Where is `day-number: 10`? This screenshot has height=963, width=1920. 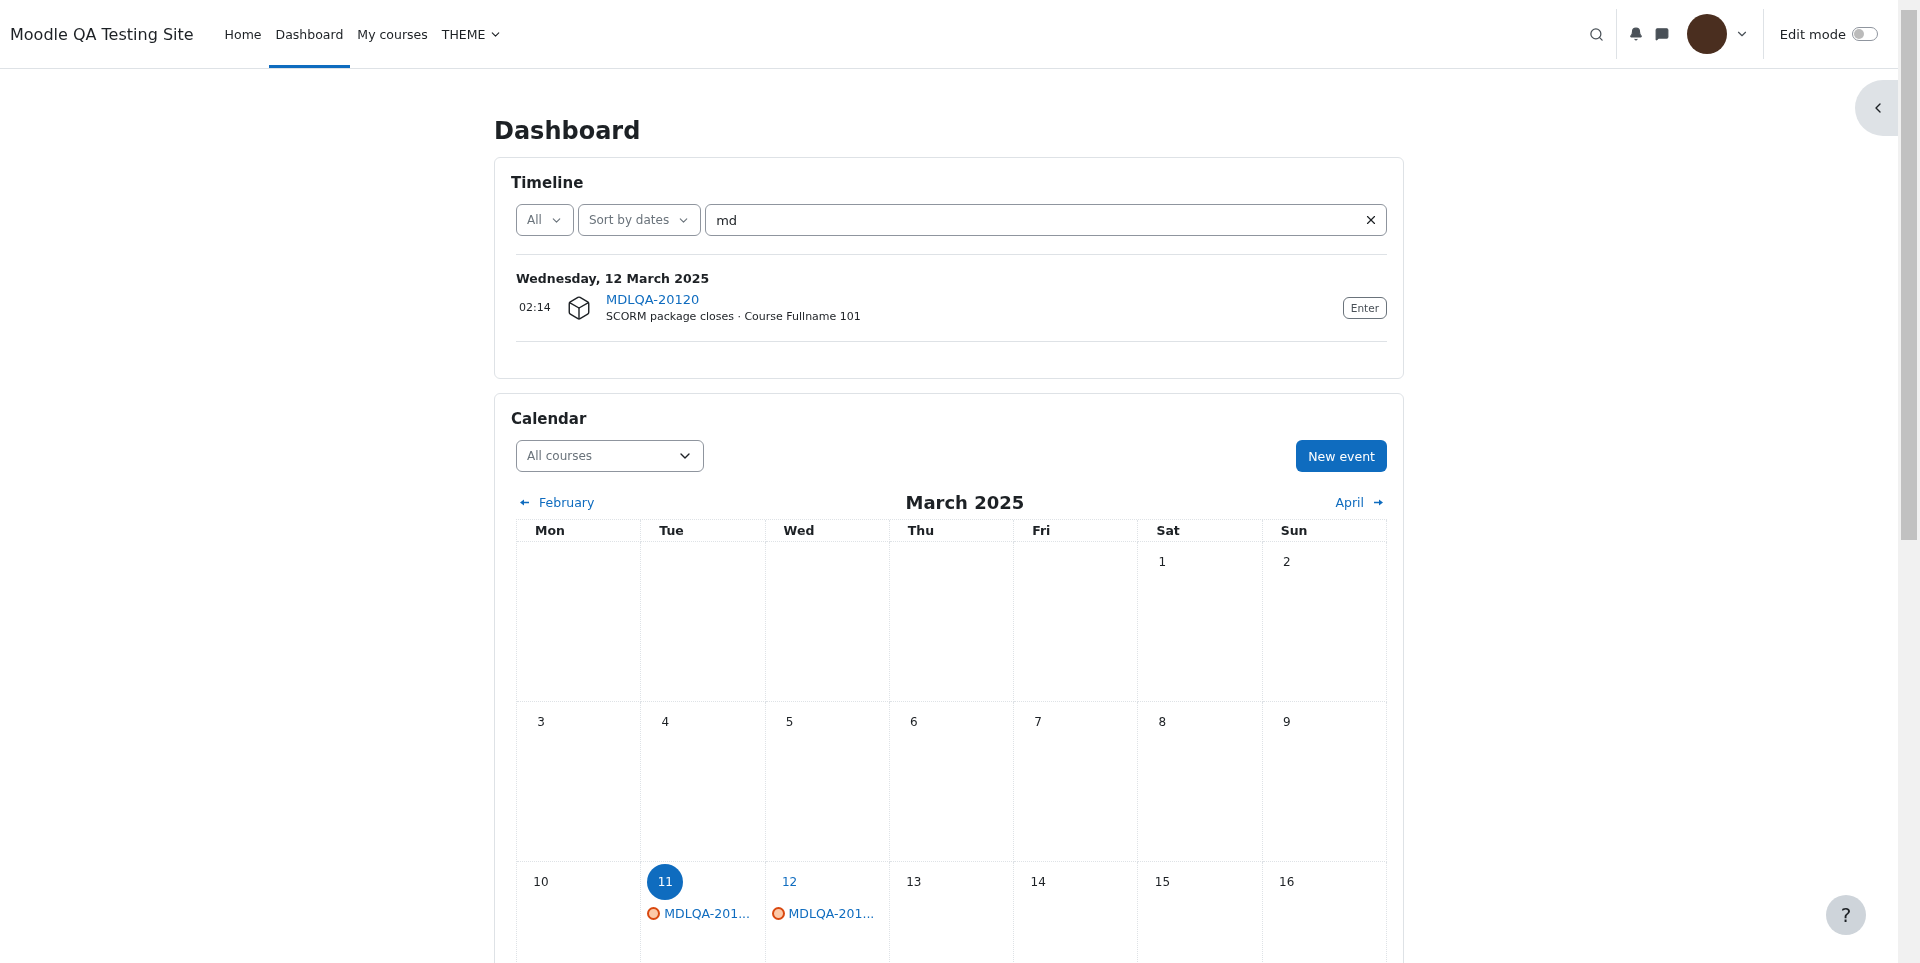
day-number: 10 is located at coordinates (541, 882).